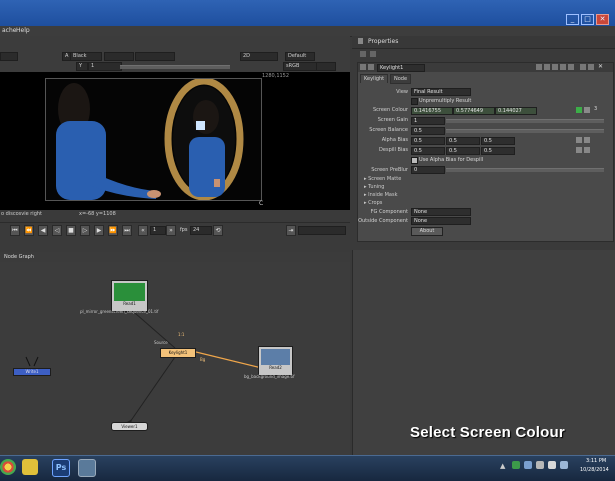 This screenshot has width=615, height=481. What do you see at coordinates (516, 111) in the screenshot?
I see `screen-colour-b-field: 0.144027` at bounding box center [516, 111].